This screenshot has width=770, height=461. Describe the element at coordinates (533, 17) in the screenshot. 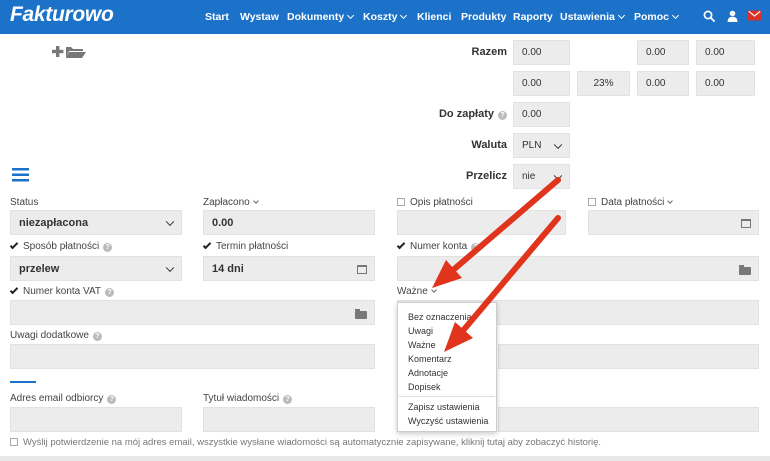

I see `nav-raporty: Raporty` at that location.